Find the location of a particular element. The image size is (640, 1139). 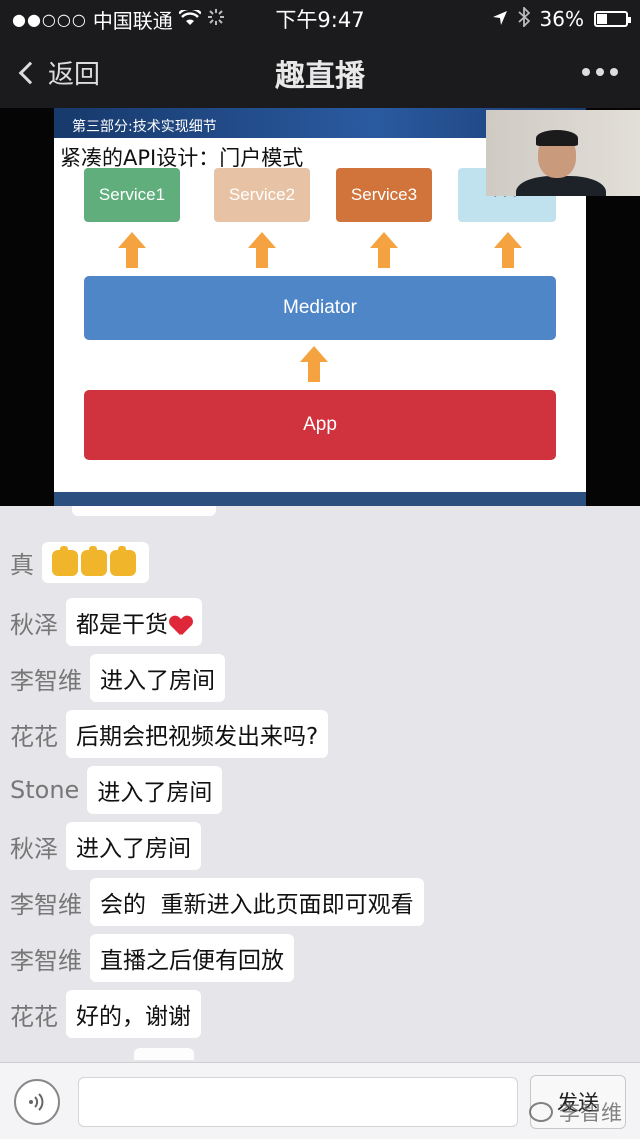

wechat-icon is located at coordinates (541, 1112).